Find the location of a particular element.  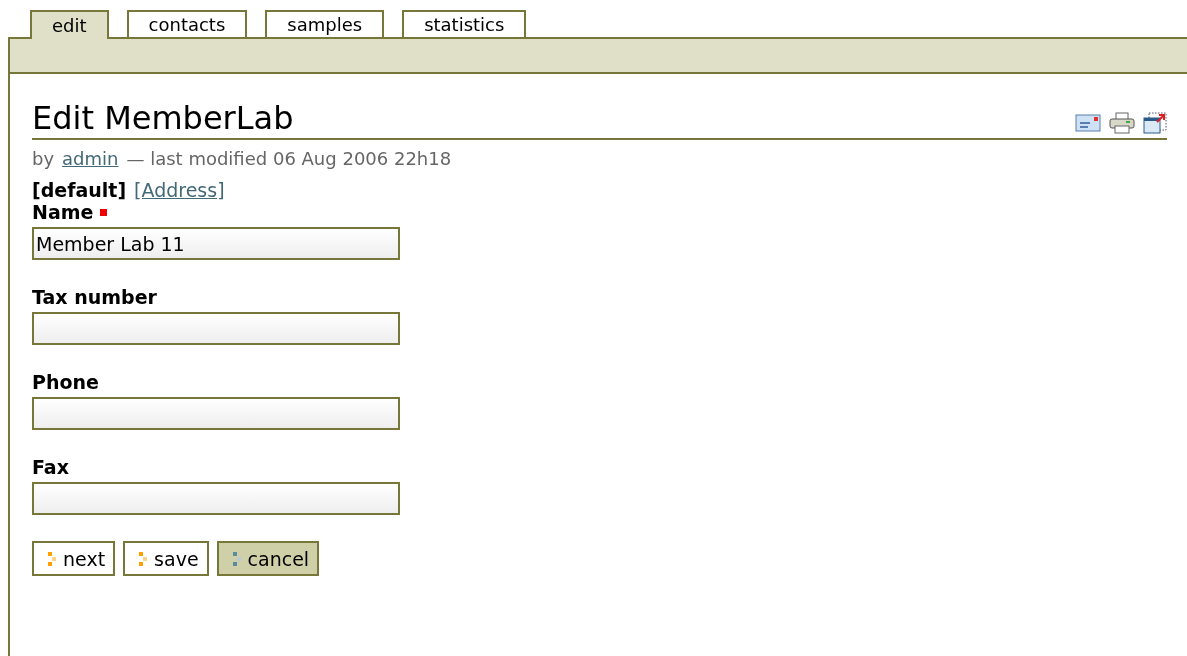

field-label: Tax number is located at coordinates (94, 297).